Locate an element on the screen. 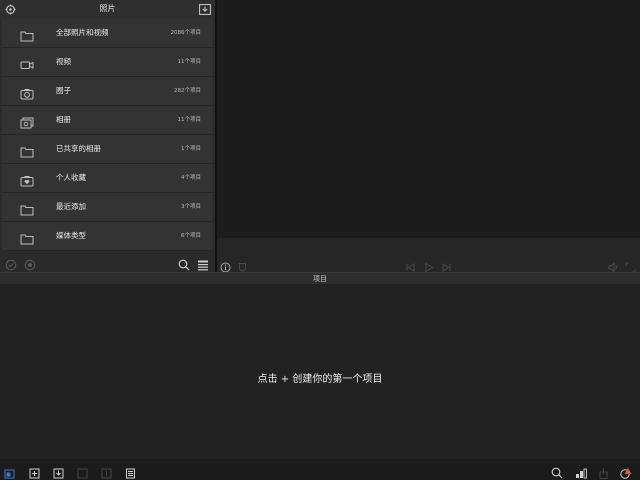 Image resolution: width=640 pixels, height=480 pixels. album-label: 个人收藏 is located at coordinates (71, 177).